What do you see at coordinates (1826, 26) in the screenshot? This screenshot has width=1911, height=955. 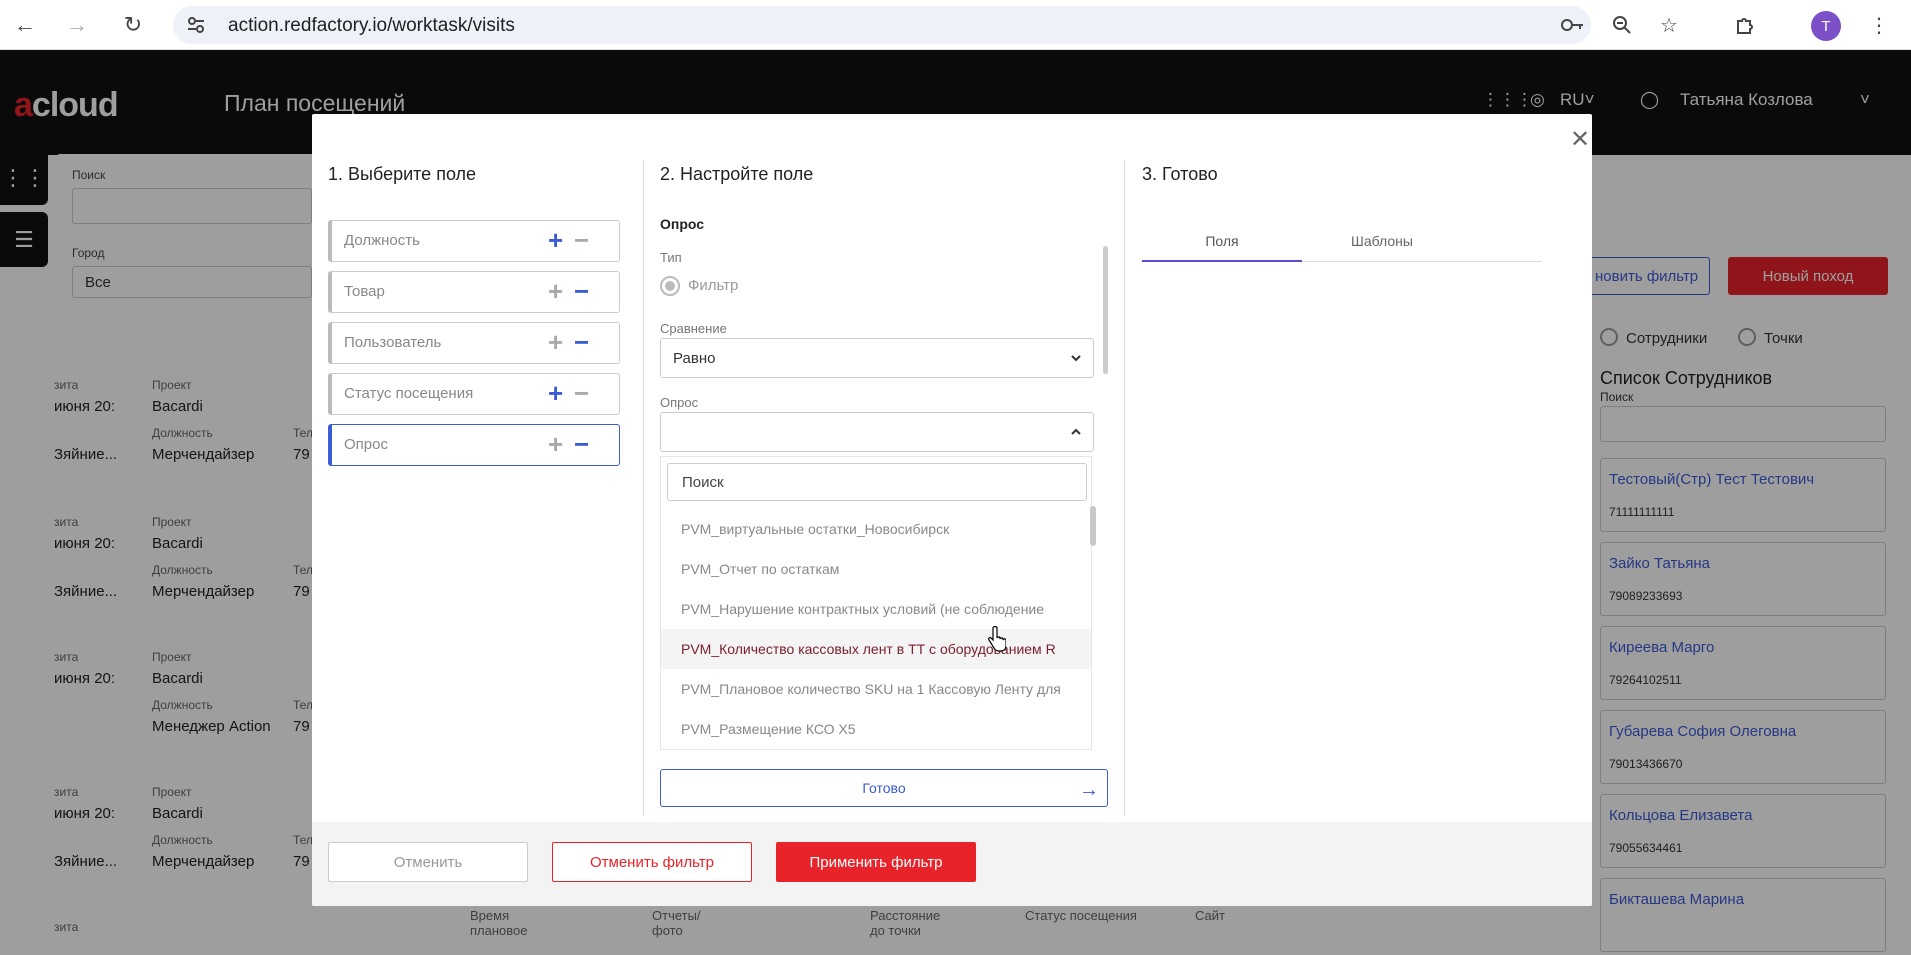 I see `profile-avatar: T` at bounding box center [1826, 26].